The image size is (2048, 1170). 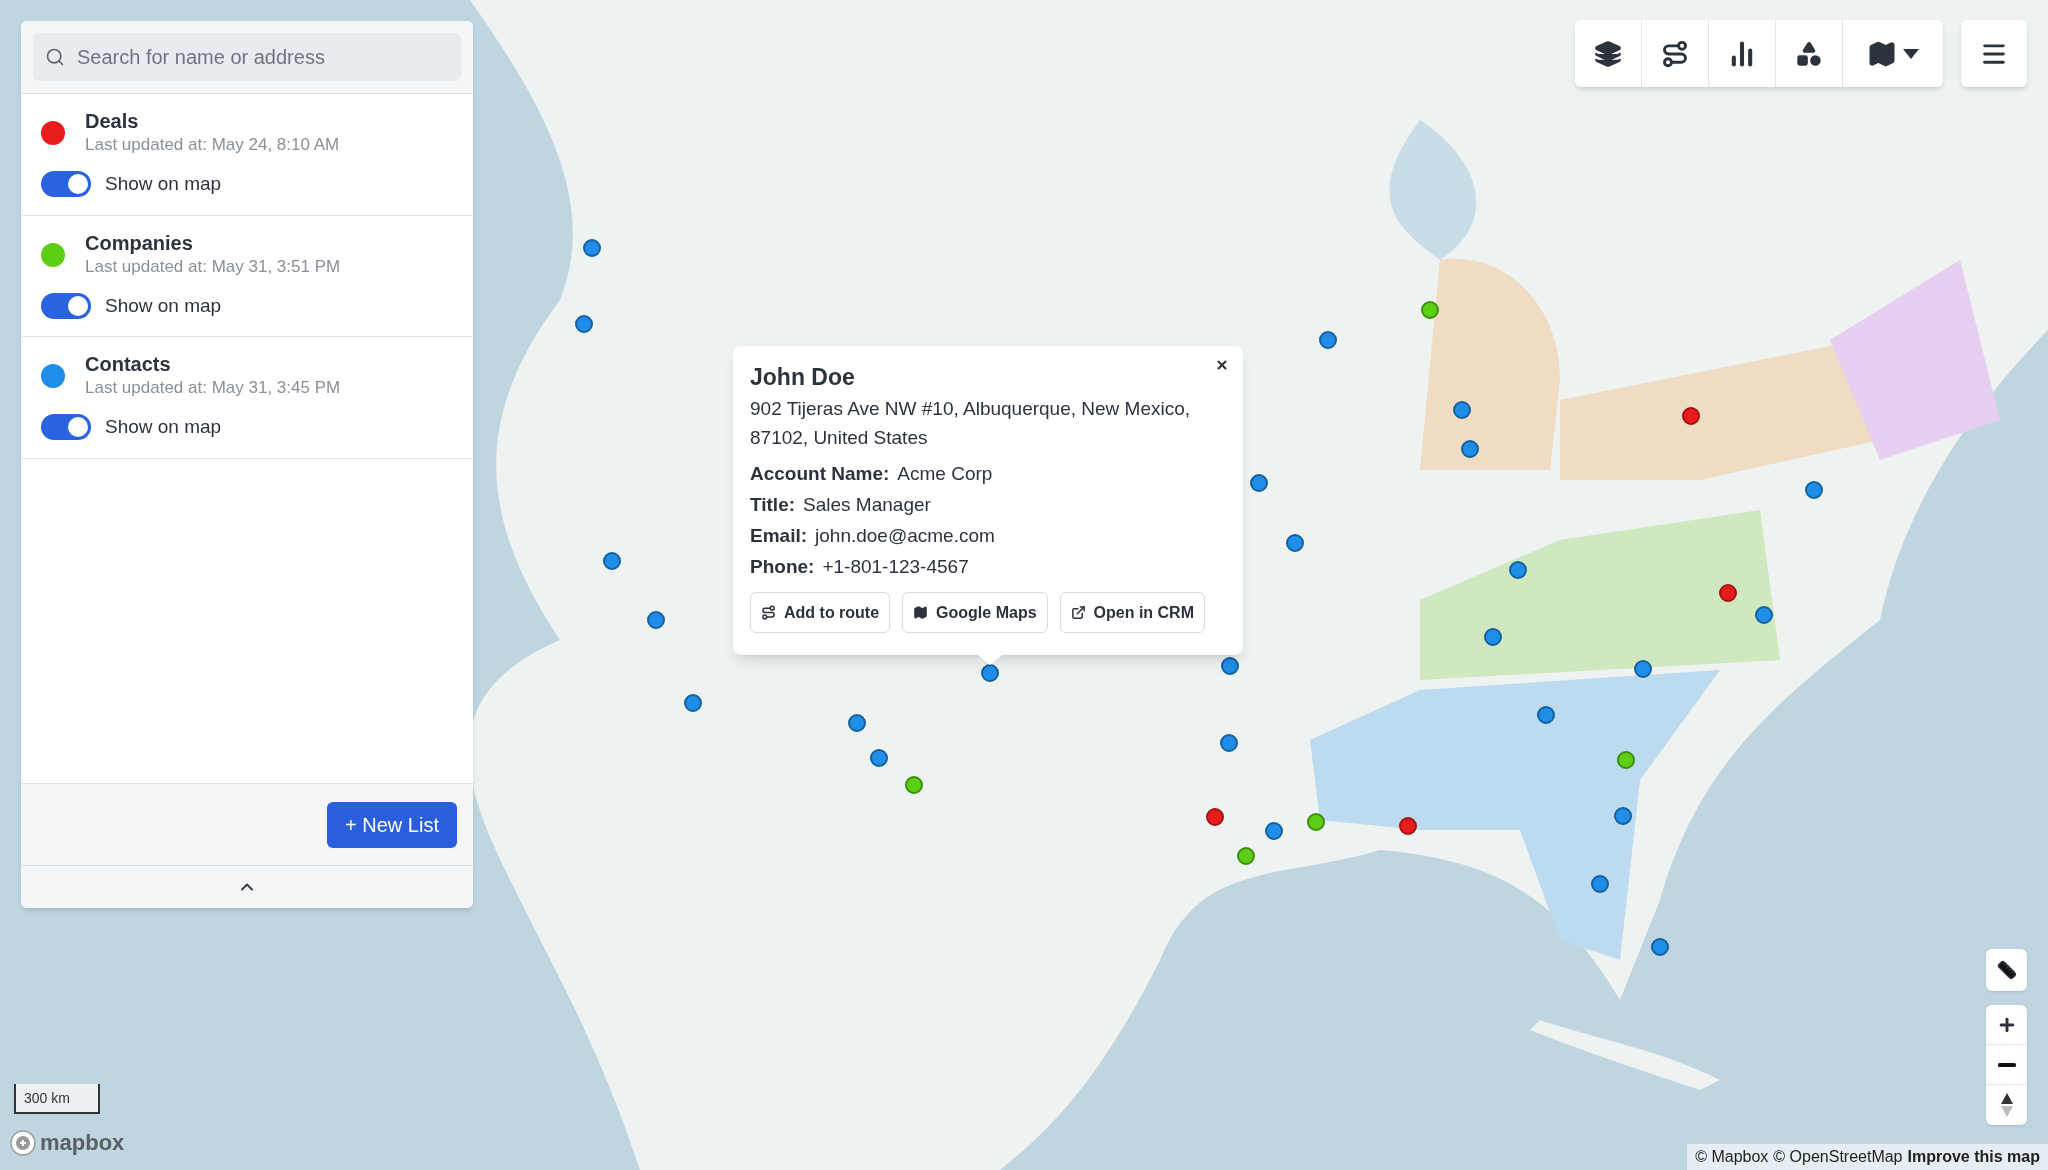 I want to click on field-value: +1-801-123-4567, so click(x=895, y=567).